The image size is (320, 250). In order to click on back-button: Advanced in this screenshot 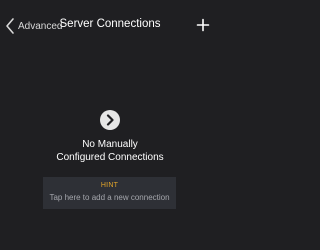, I will do `click(32, 26)`.